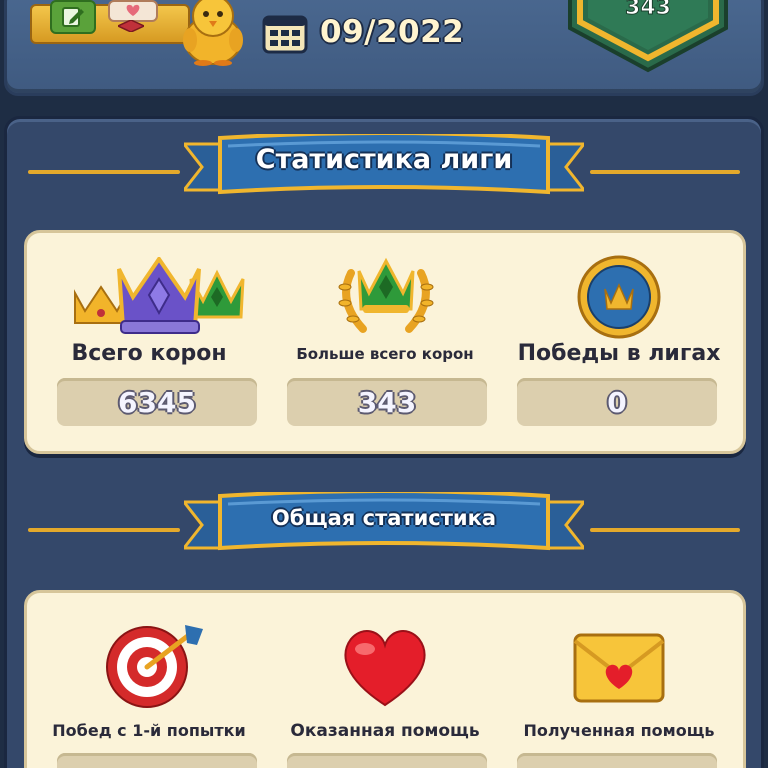  What do you see at coordinates (154, 666) in the screenshot?
I see `target-icon` at bounding box center [154, 666].